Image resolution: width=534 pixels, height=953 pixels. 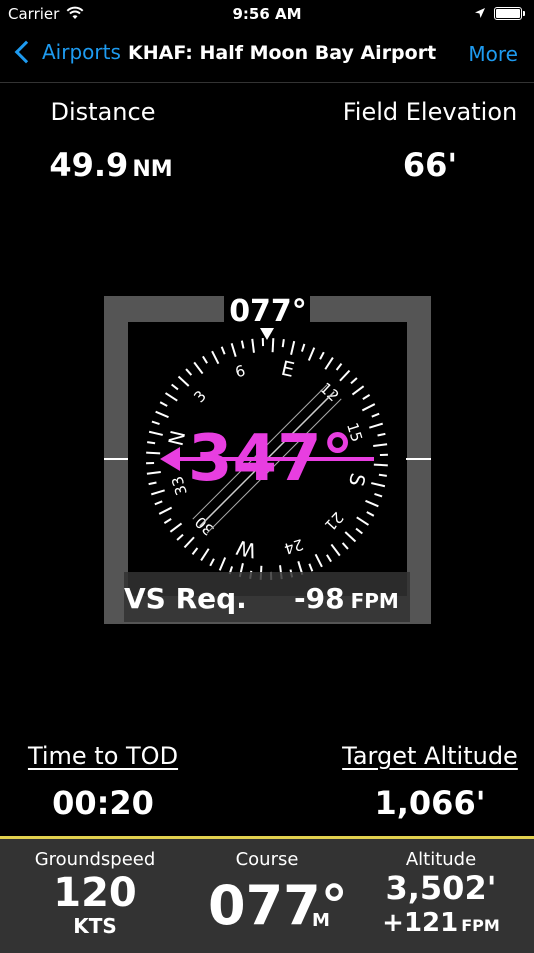 I want to click on vertical-speed-readout: +121FPM, so click(x=441, y=923).